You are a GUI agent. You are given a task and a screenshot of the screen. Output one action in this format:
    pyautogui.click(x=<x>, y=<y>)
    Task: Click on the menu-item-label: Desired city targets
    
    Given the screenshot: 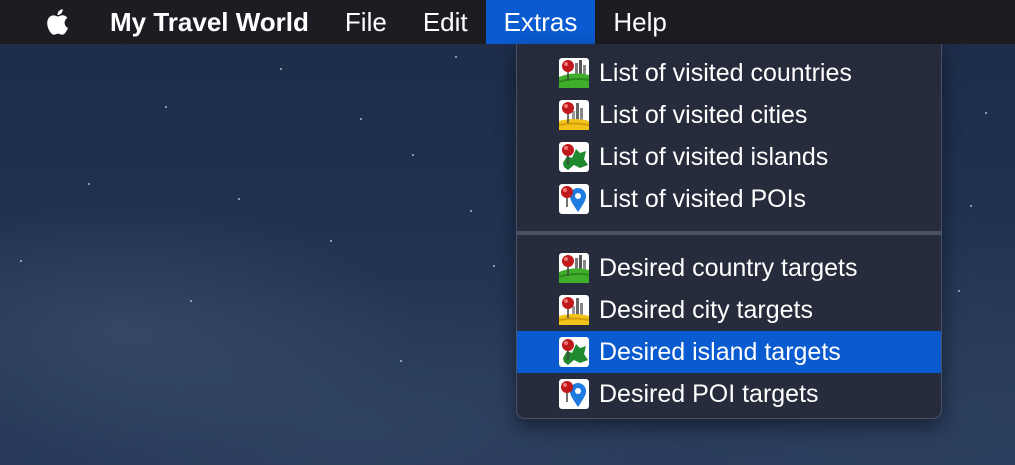 What is the action you would take?
    pyautogui.click(x=706, y=309)
    